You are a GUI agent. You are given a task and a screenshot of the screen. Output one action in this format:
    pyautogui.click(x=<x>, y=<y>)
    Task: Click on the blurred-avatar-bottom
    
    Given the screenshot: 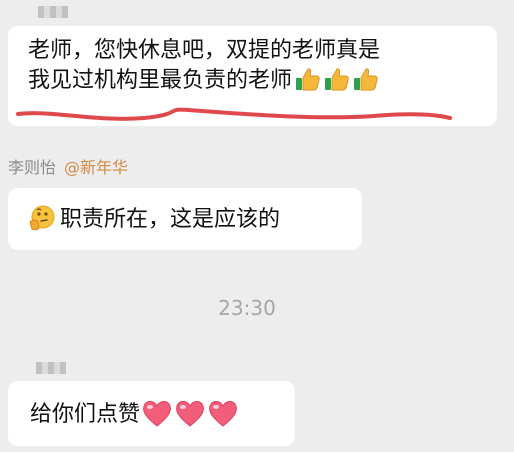 What is the action you would take?
    pyautogui.click(x=51, y=368)
    